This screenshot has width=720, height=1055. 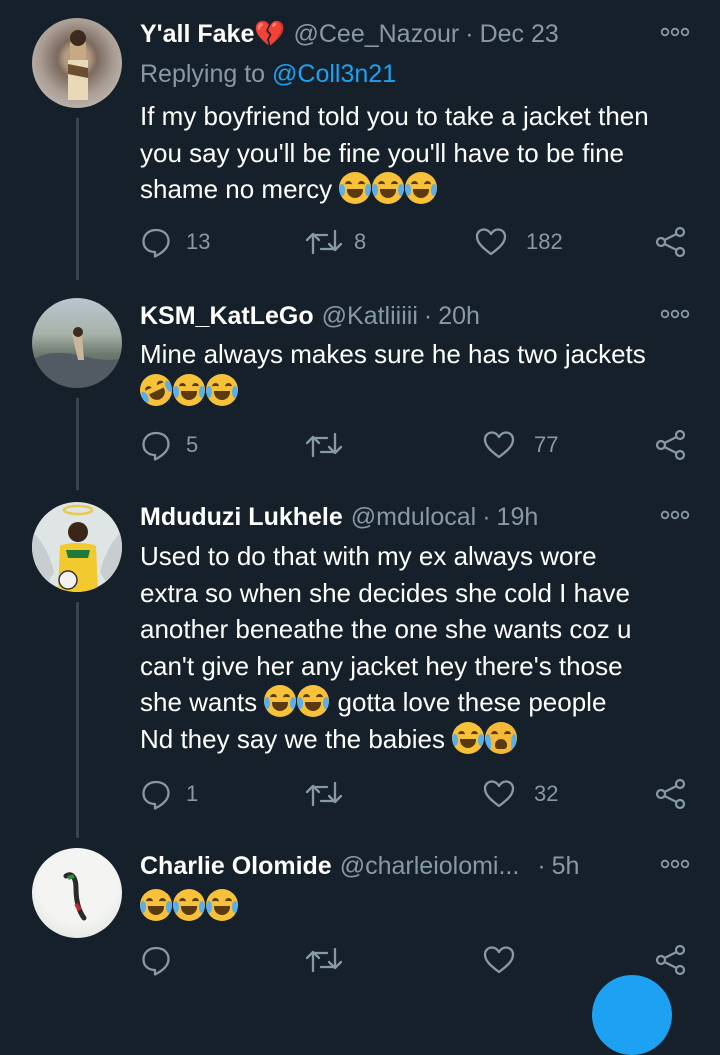 What do you see at coordinates (370, 316) in the screenshot?
I see `user-handle: @Katliiiii` at bounding box center [370, 316].